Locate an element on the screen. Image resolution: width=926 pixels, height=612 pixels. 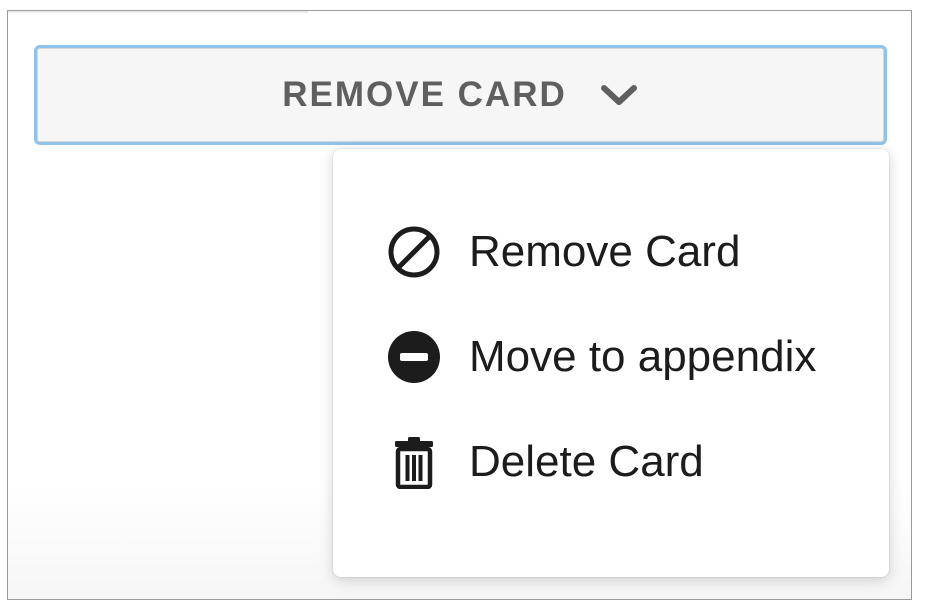
top-strip is located at coordinates (158, 12).